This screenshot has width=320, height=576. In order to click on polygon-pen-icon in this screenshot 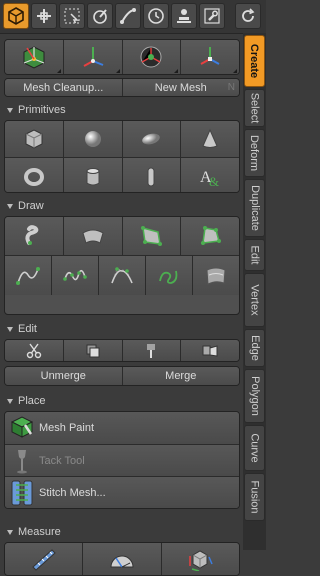, I will do `click(211, 235)`.